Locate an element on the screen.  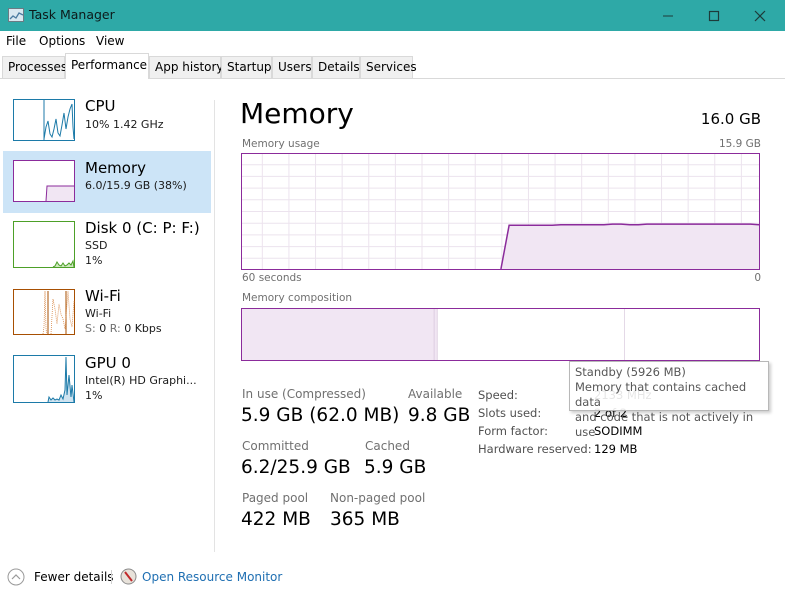
tab-processes: Processes is located at coordinates (34, 67).